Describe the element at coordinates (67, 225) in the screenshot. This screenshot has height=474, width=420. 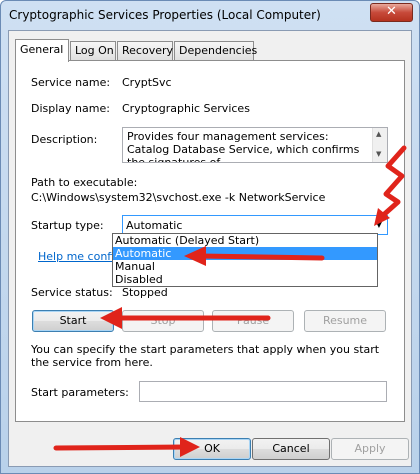
I see `startup-type-label: Startup type:` at that location.